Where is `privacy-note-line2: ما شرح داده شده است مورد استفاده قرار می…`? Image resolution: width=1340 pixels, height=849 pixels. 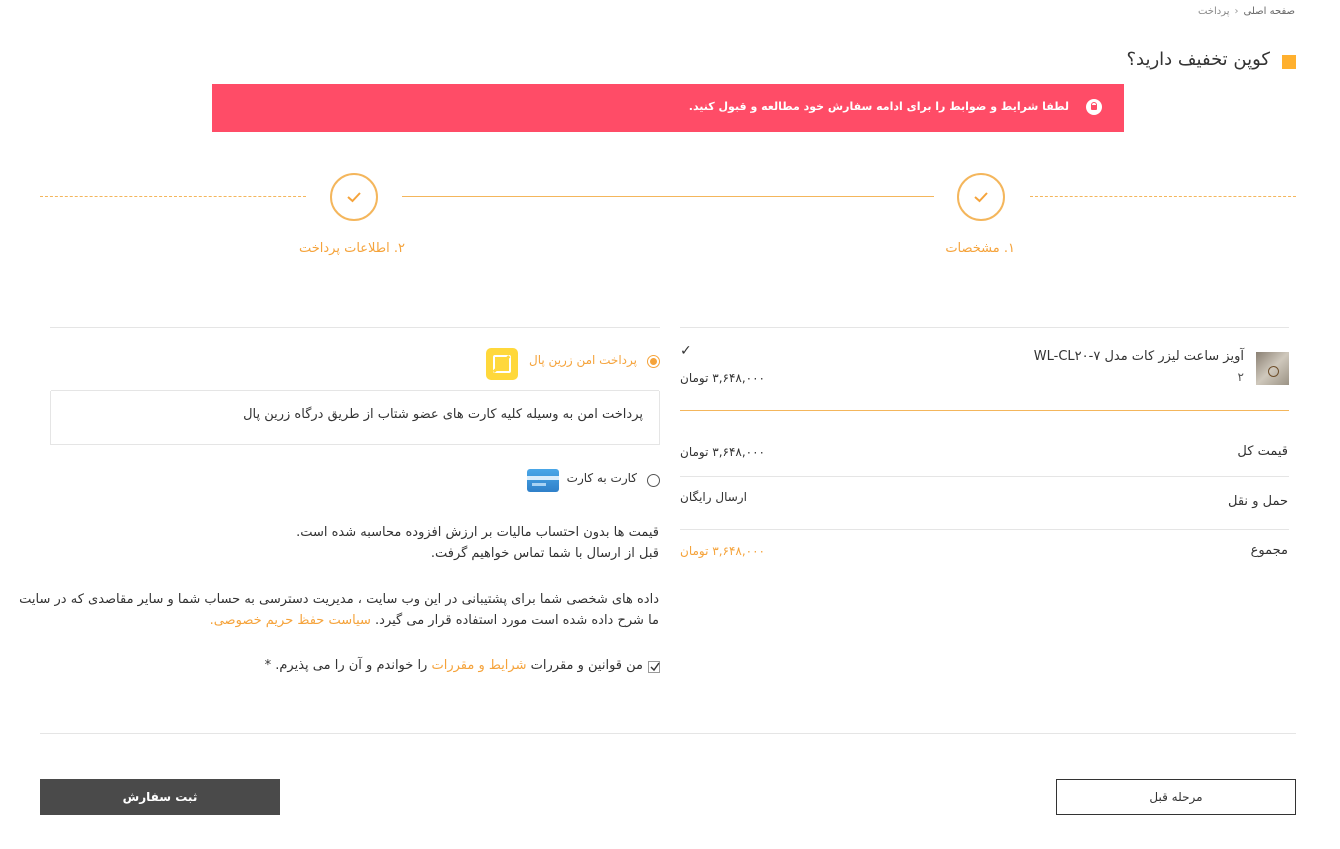
privacy-note-line2: ما شرح داده شده است مورد استفاده قرار می… is located at coordinates (434, 620).